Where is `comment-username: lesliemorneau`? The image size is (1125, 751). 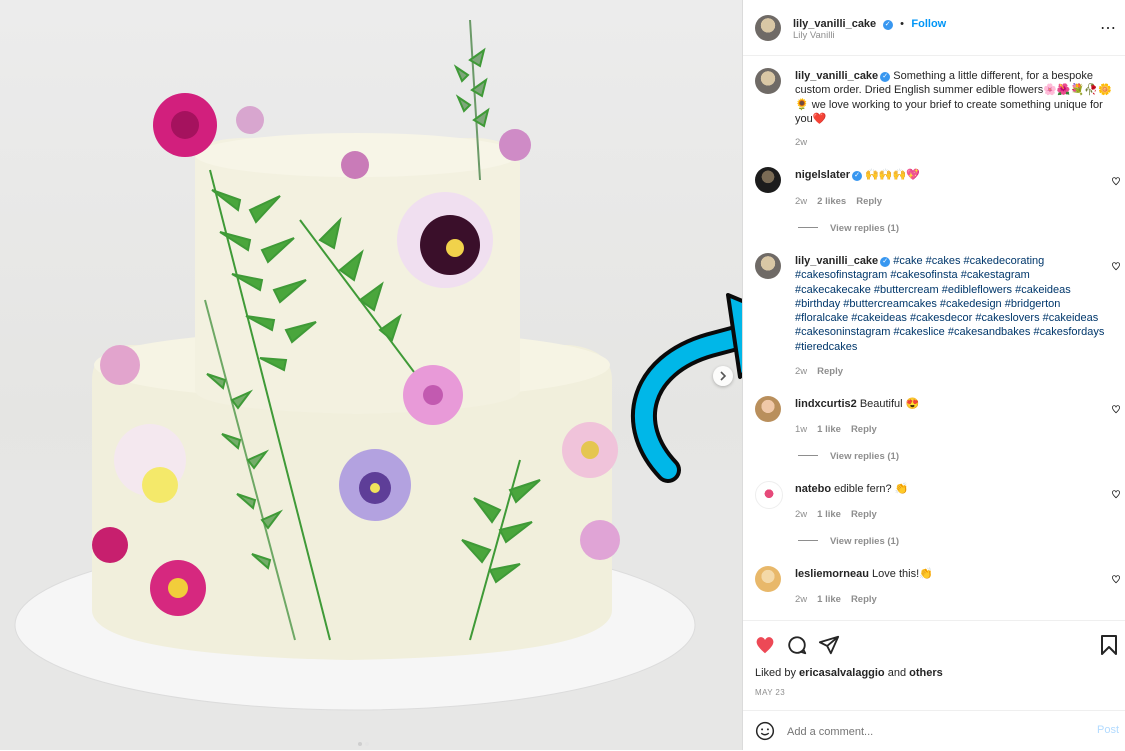
comment-username: lesliemorneau is located at coordinates (832, 574).